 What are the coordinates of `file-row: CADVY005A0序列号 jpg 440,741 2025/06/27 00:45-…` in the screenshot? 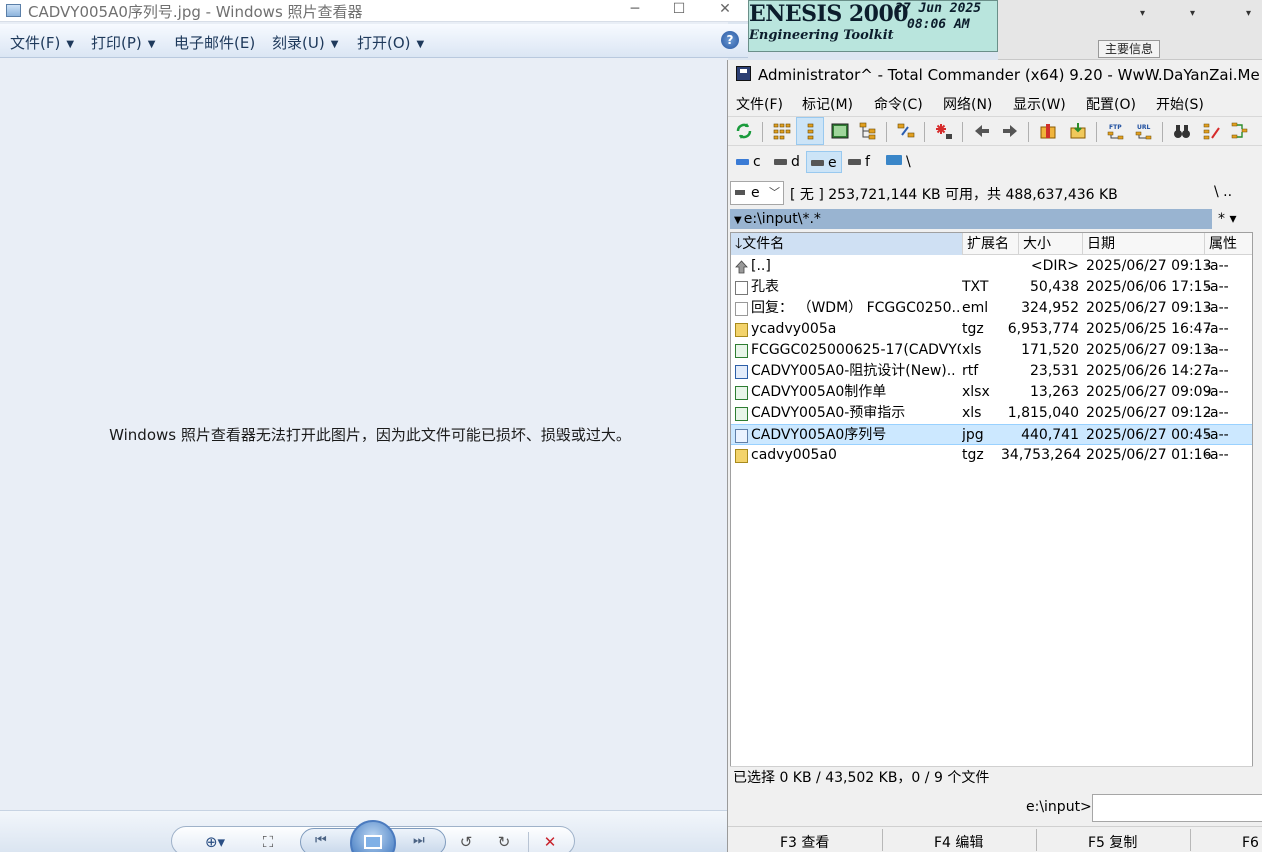 It's located at (991, 434).